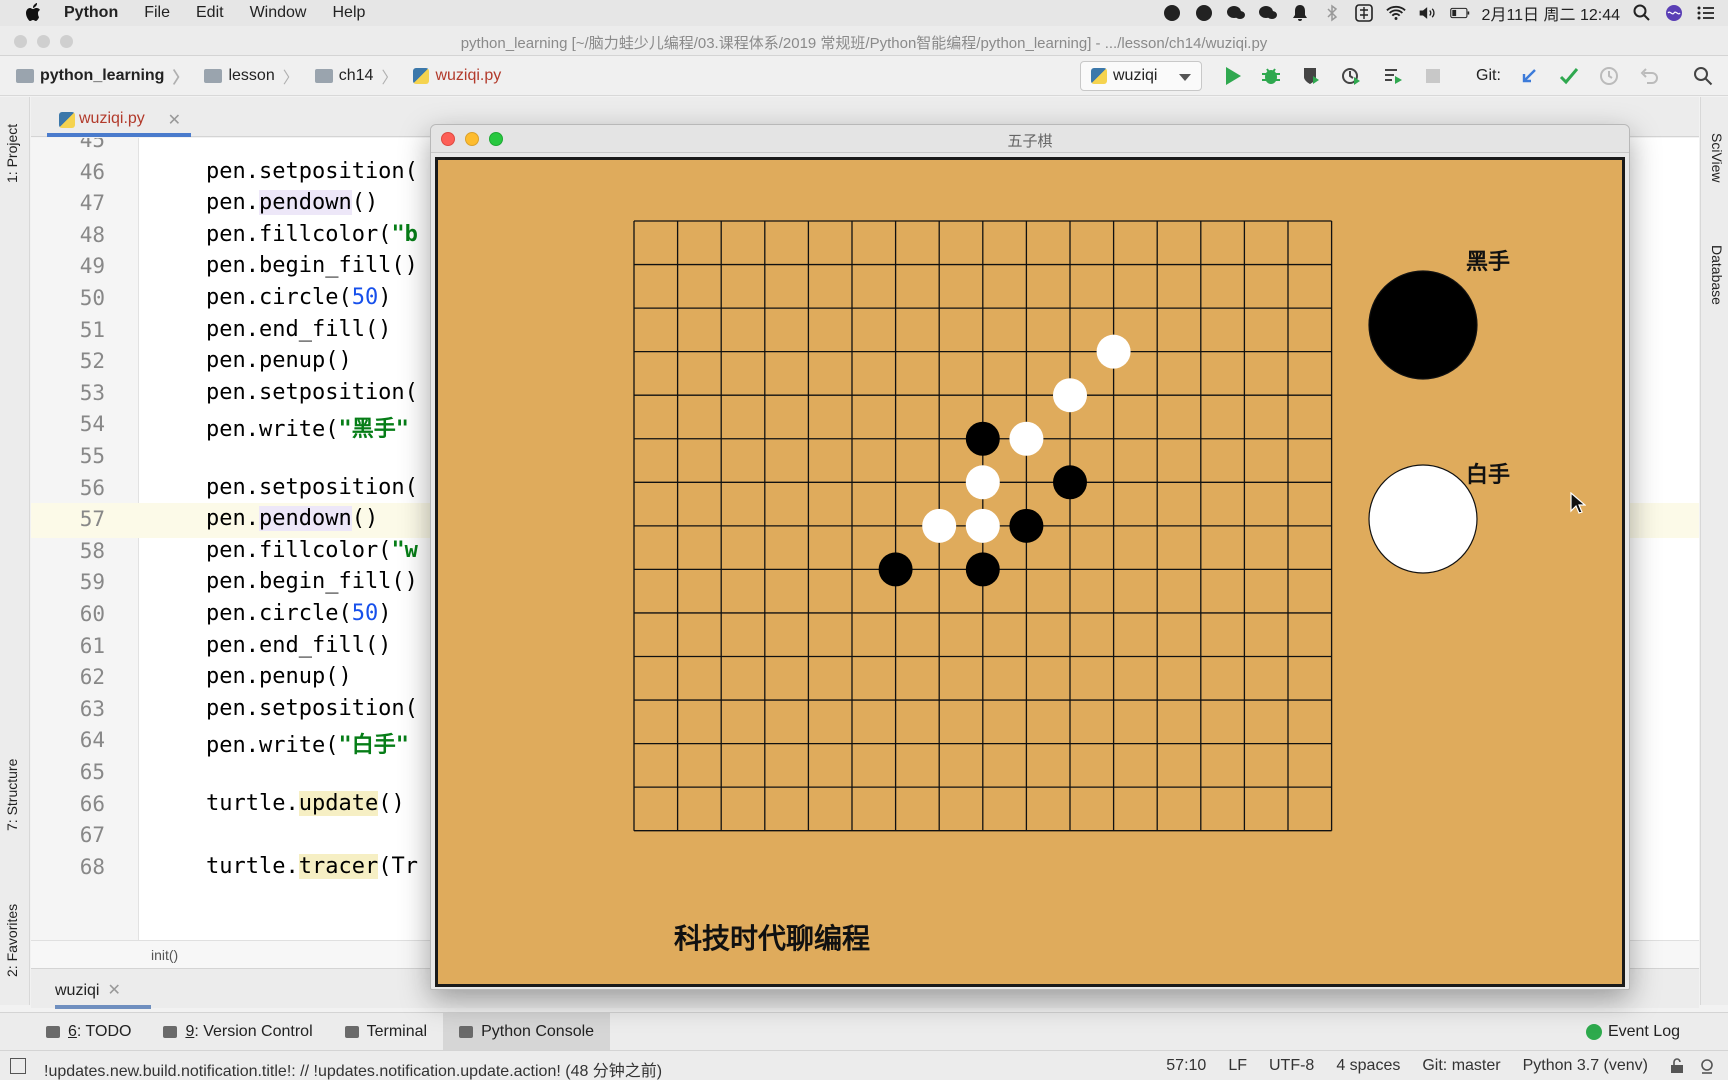 Image resolution: width=1728 pixels, height=1080 pixels. What do you see at coordinates (1271, 76) in the screenshot?
I see `debug-icon` at bounding box center [1271, 76].